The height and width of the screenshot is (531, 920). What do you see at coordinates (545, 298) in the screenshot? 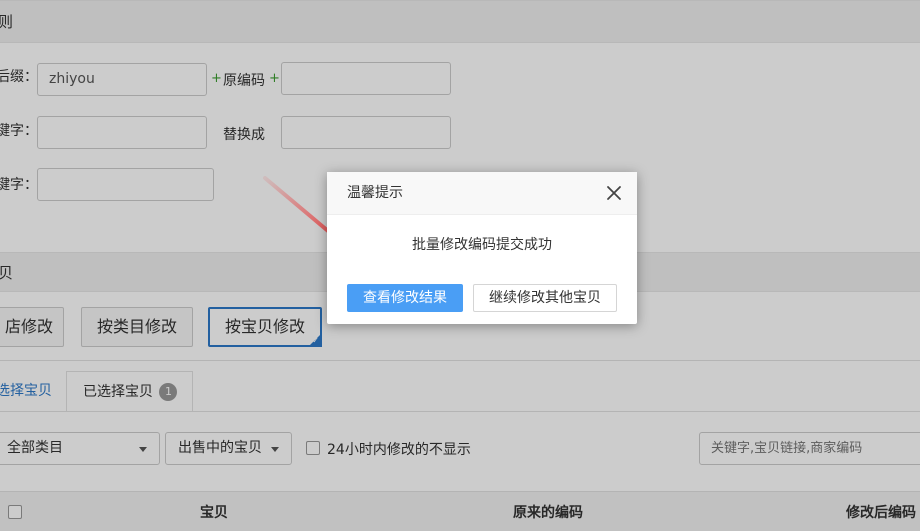
I see `continue-editing-button: 继续修改其他宝贝` at bounding box center [545, 298].